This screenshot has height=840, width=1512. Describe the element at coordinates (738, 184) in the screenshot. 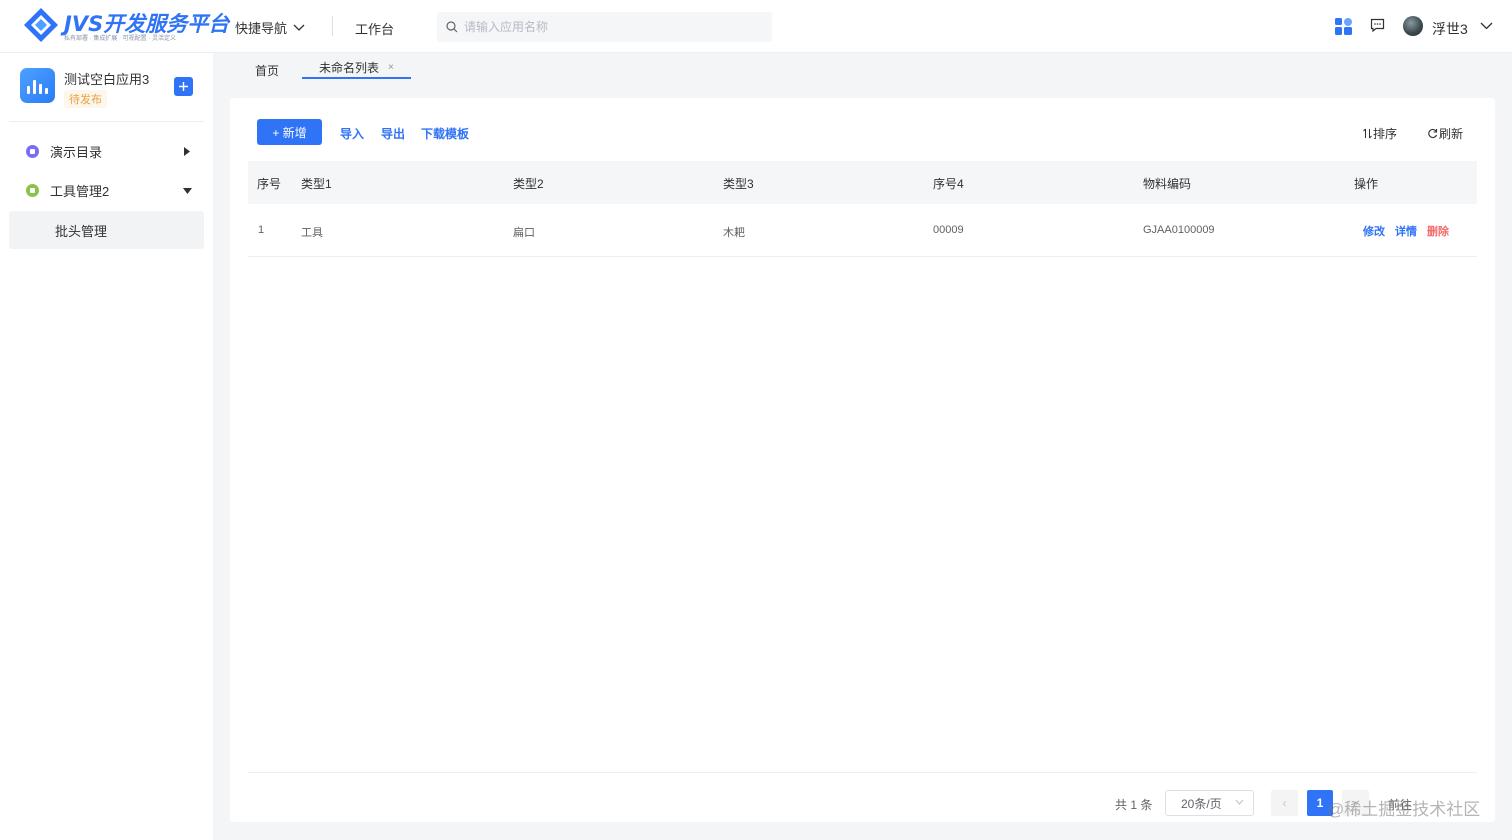

I see `column-header: 类型3` at that location.